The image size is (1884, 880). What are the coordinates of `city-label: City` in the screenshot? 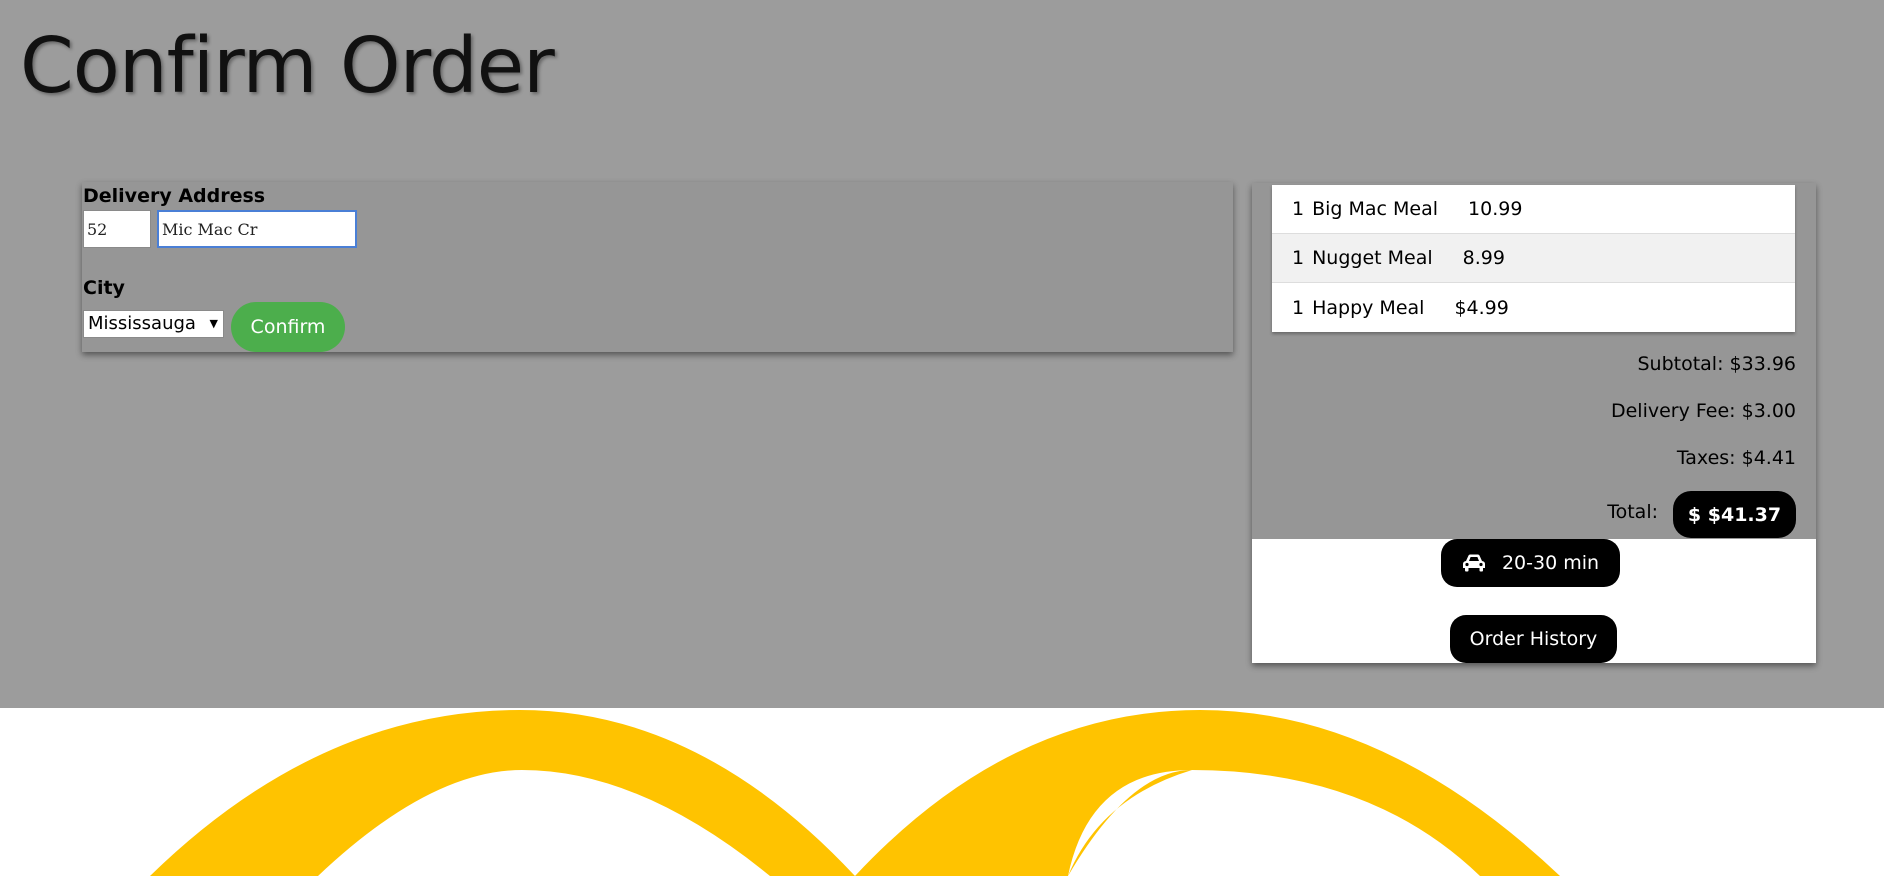 It's located at (104, 288).